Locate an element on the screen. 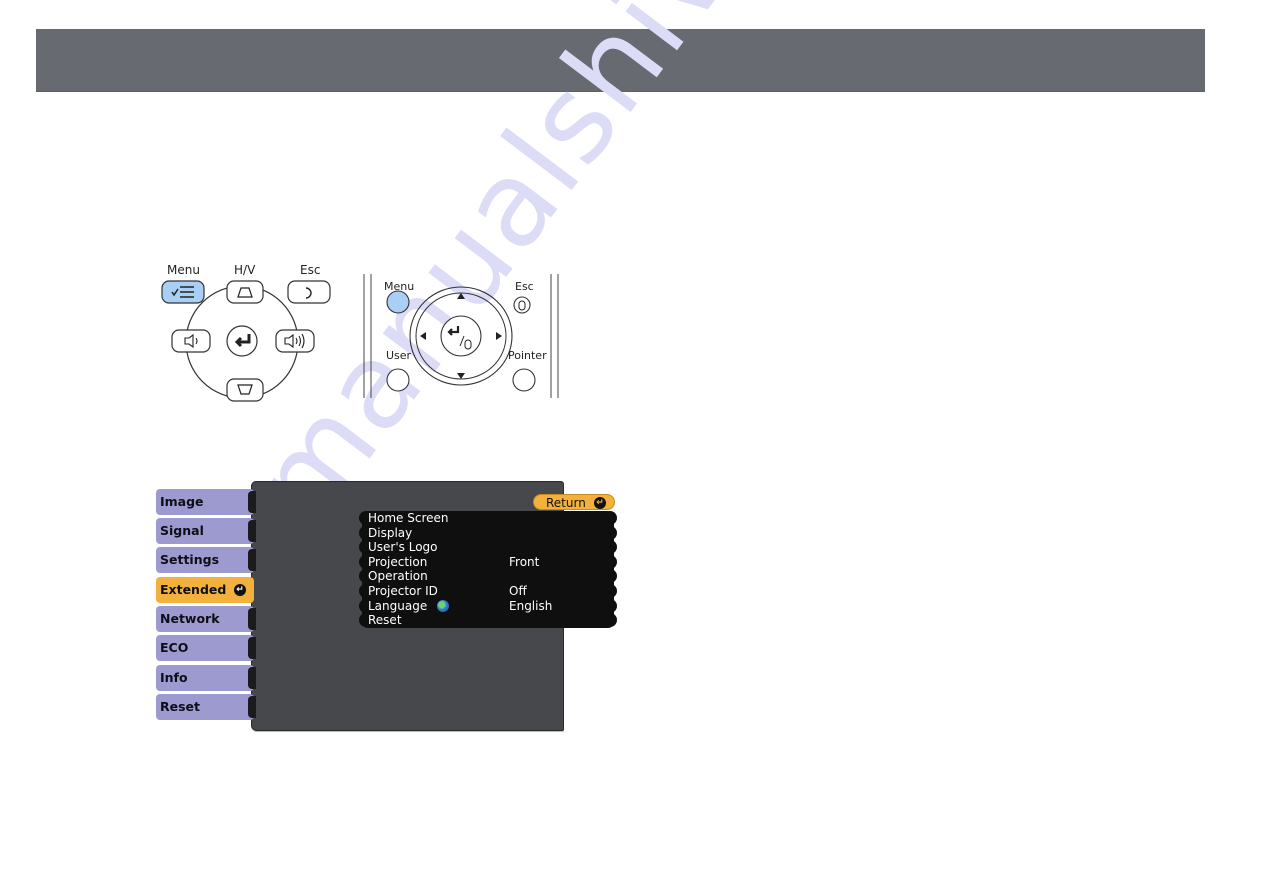 The height and width of the screenshot is (893, 1263). keystone-down-button is located at coordinates (245, 390).